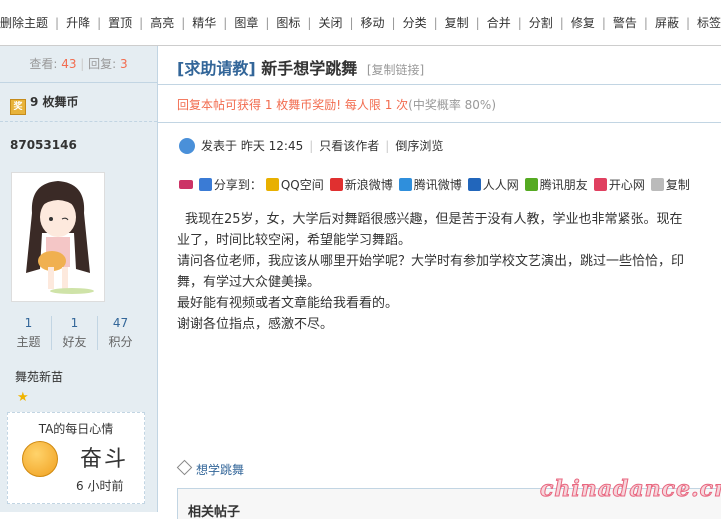 The width and height of the screenshot is (721, 520). What do you see at coordinates (54, 102) in the screenshot?
I see `reward-coins-text: 9 枚舞币` at bounding box center [54, 102].